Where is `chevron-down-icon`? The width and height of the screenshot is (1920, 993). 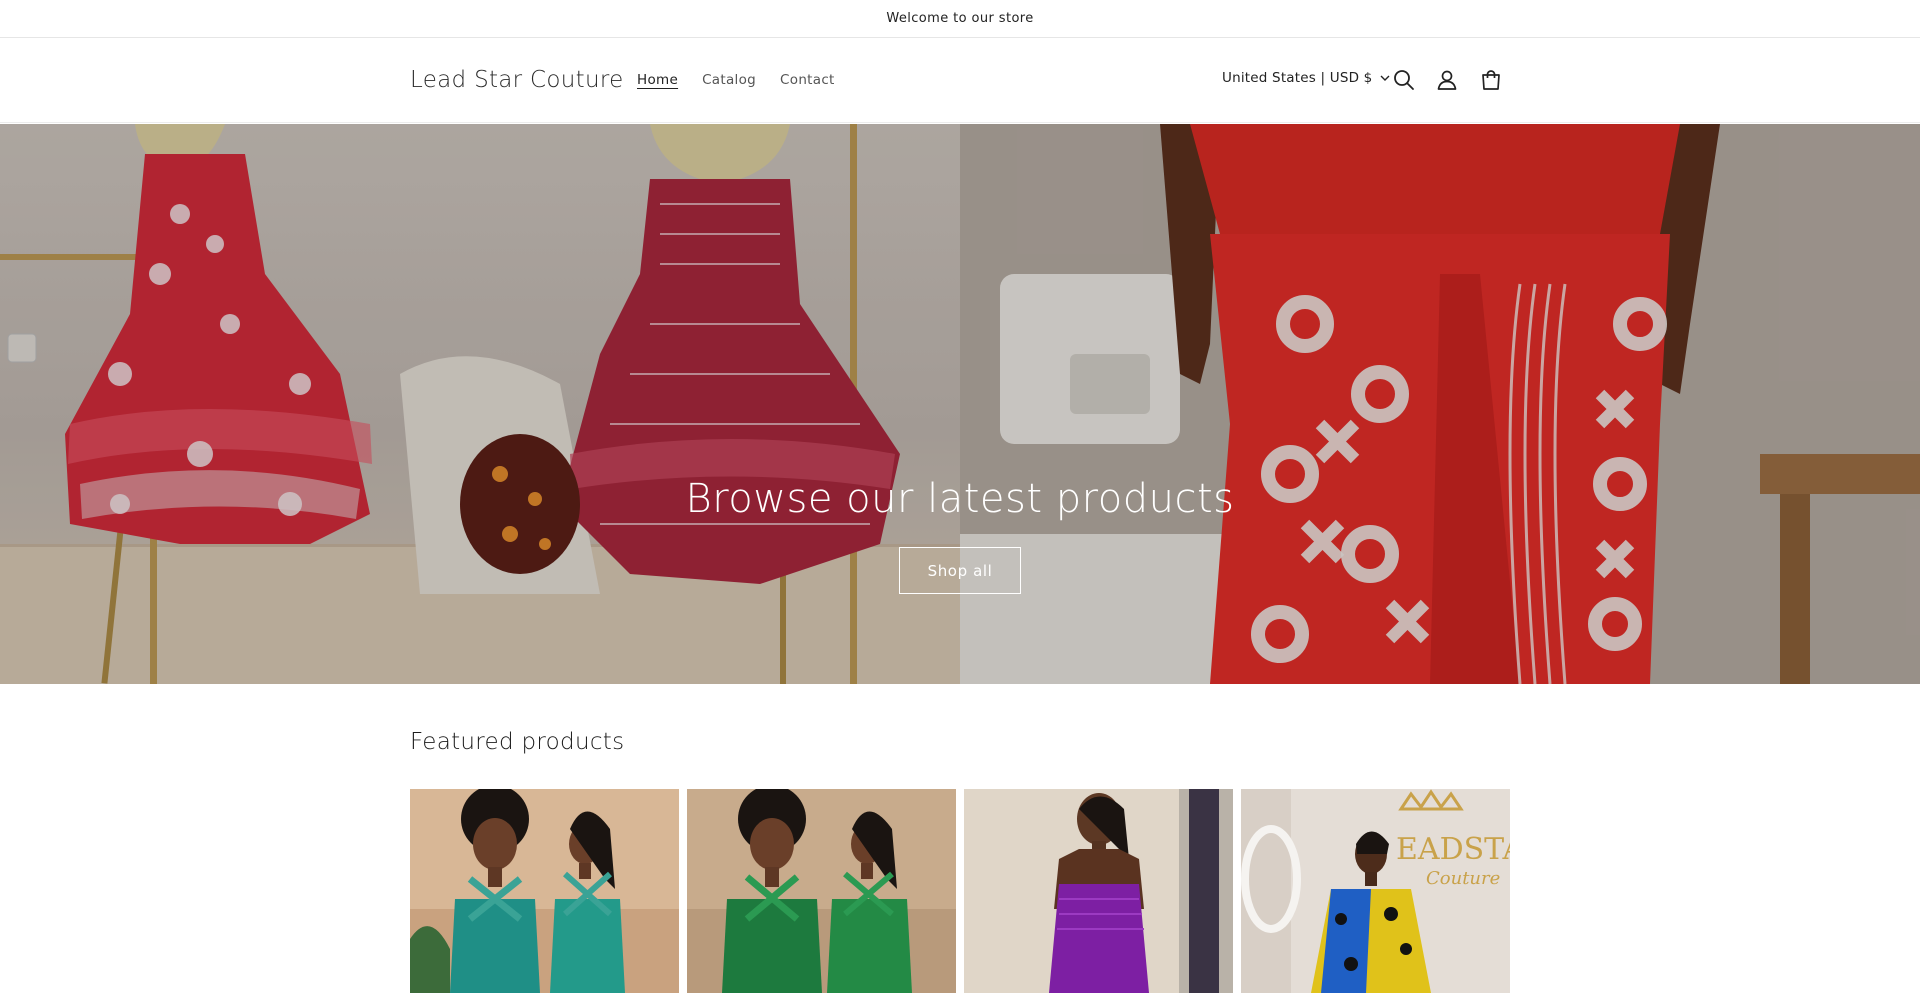
chevron-down-icon is located at coordinates (1385, 78).